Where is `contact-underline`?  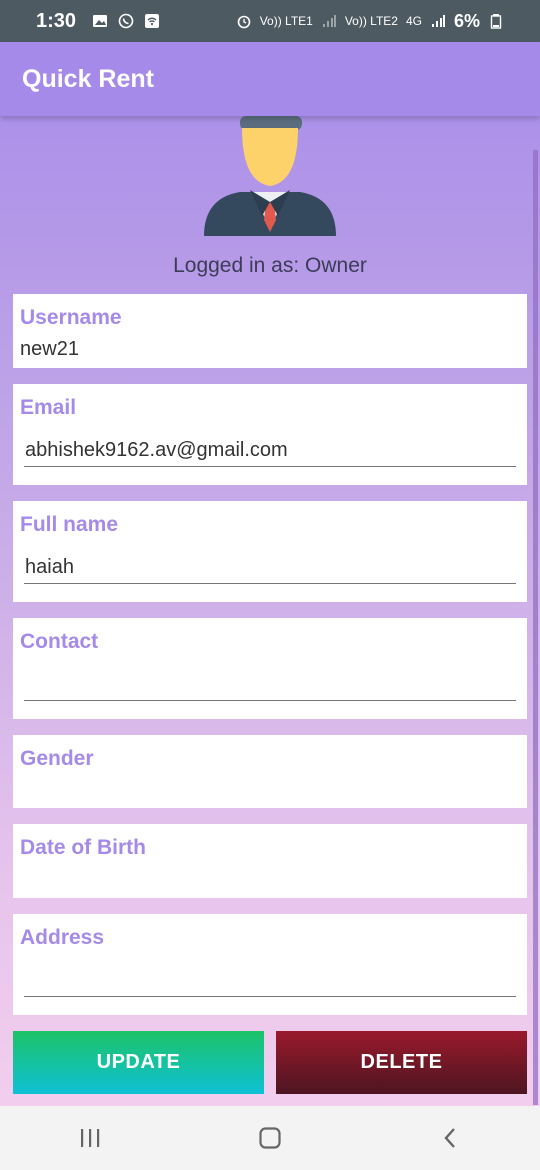
contact-underline is located at coordinates (270, 700).